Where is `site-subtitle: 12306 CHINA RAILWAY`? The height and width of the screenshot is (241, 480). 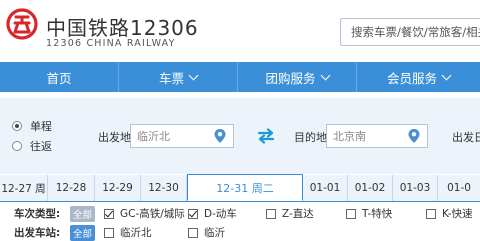
site-subtitle: 12306 CHINA RAILWAY is located at coordinates (111, 43).